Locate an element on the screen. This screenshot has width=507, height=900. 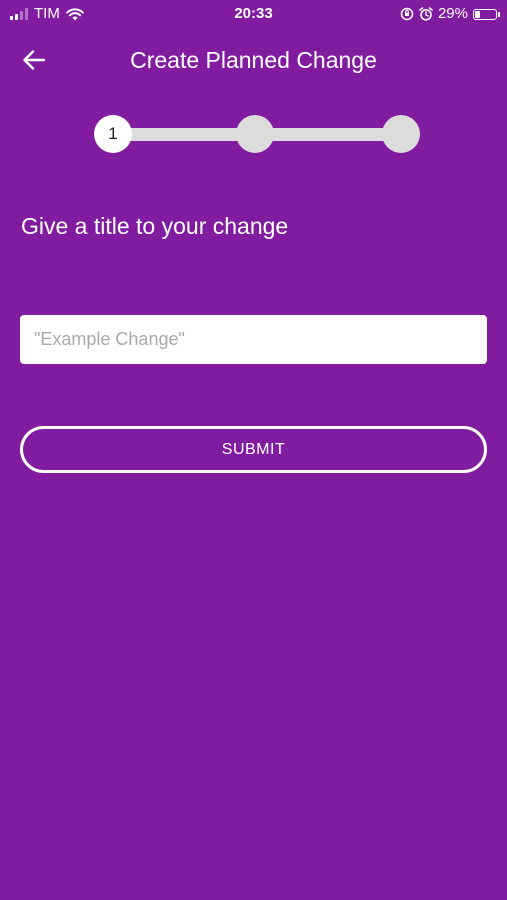
back-button is located at coordinates (34, 60).